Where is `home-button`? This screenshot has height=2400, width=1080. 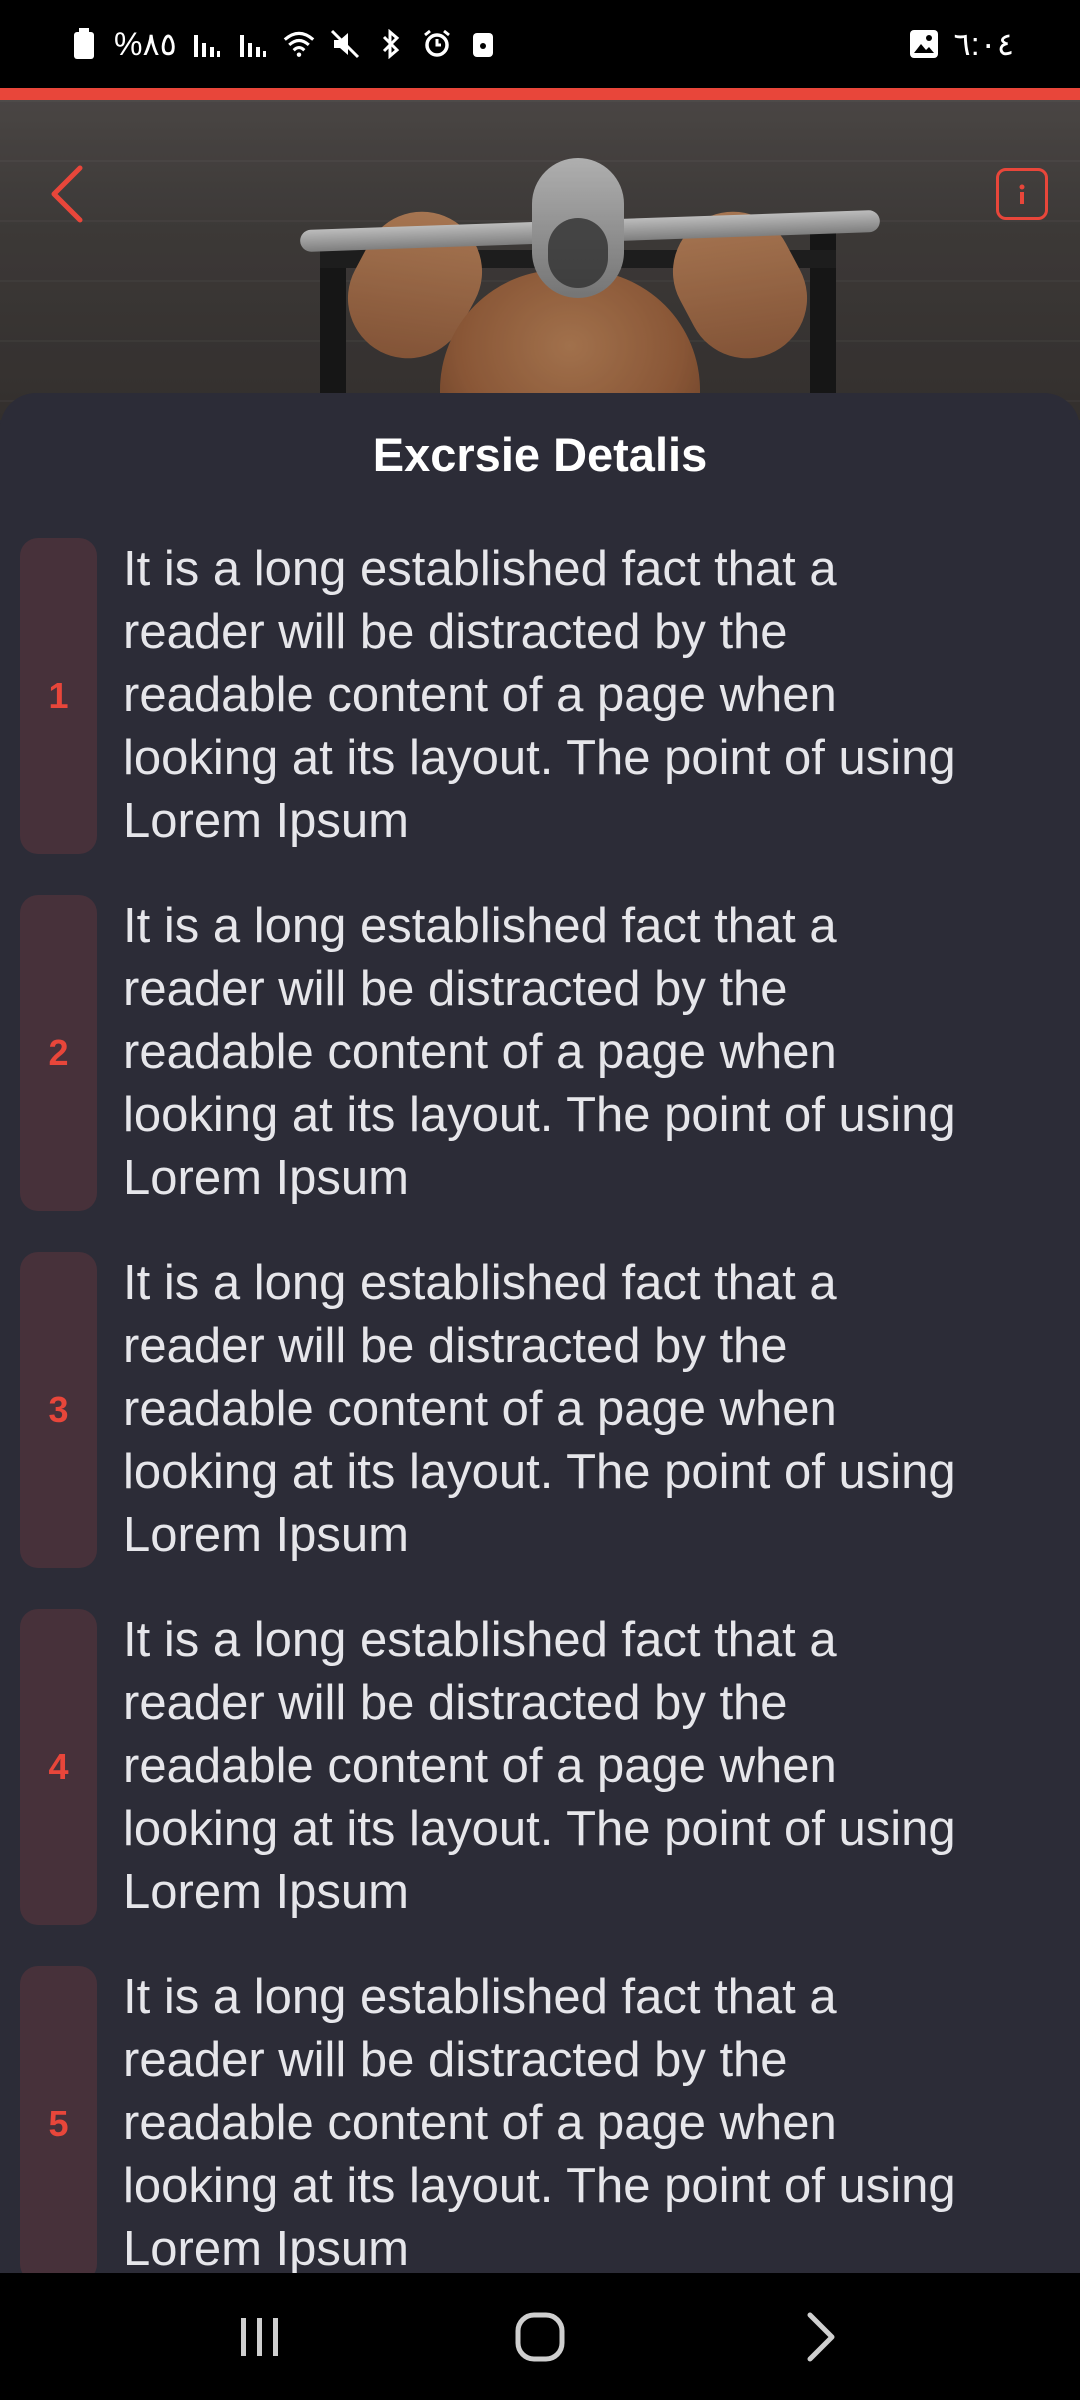
home-button is located at coordinates (540, 2337).